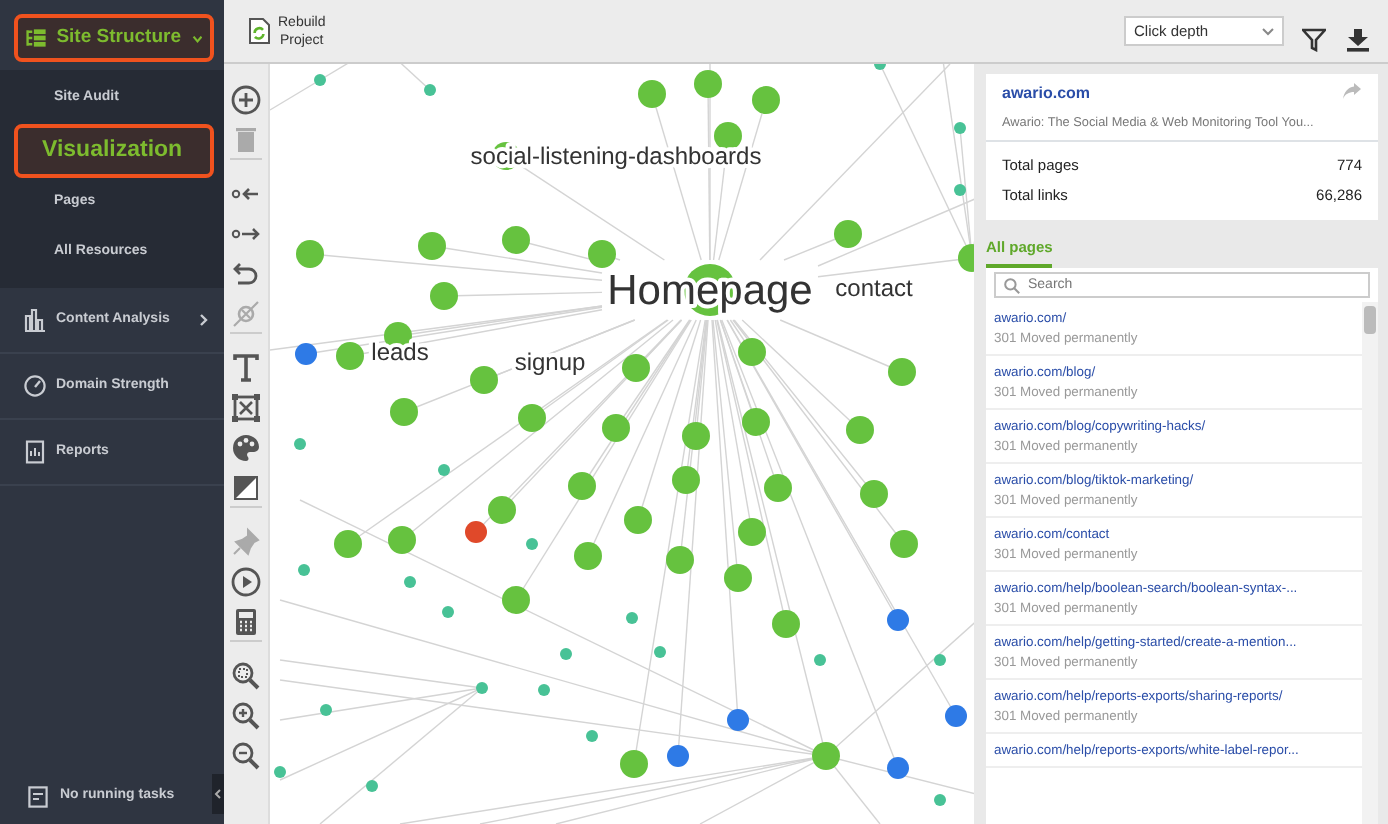  What do you see at coordinates (1358, 40) in the screenshot?
I see `download-icon` at bounding box center [1358, 40].